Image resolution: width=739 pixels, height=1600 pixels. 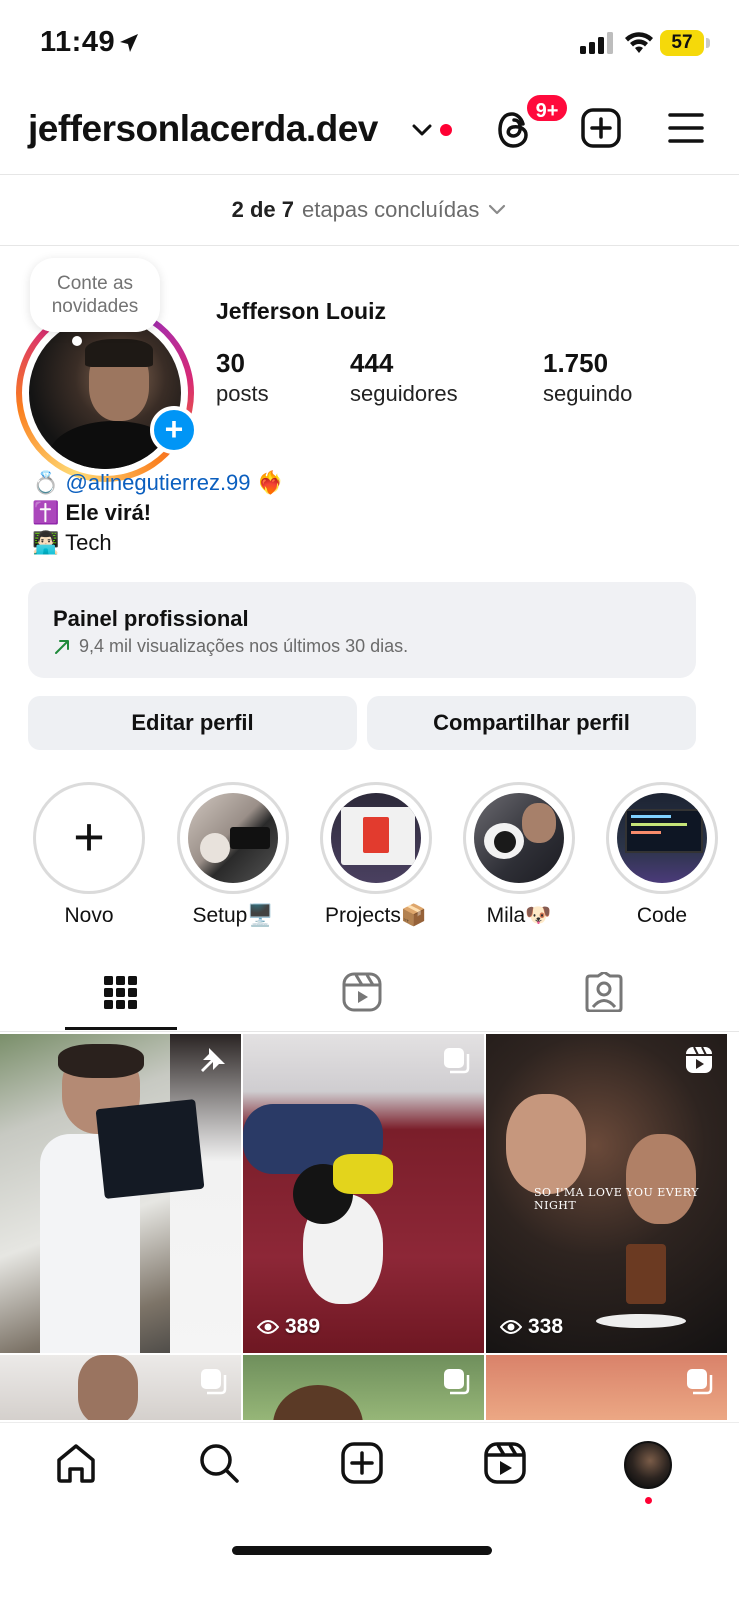 I want to click on highlight-code: Code, so click(x=662, y=855).